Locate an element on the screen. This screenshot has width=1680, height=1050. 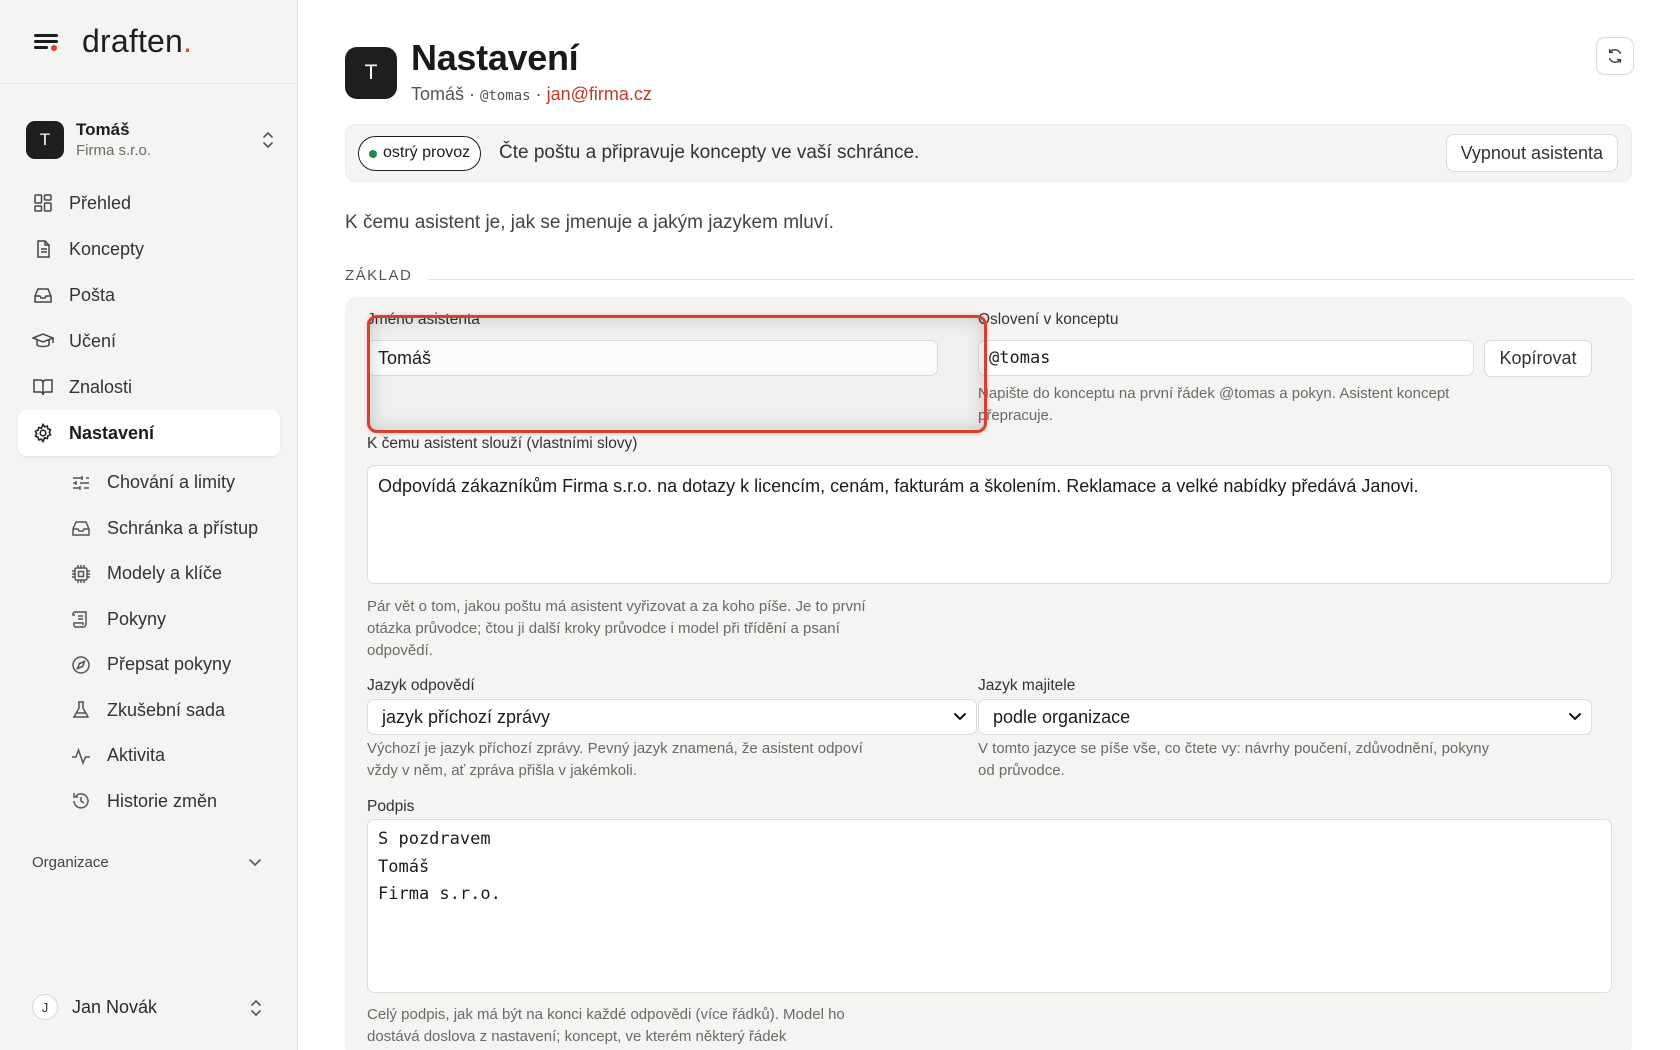
user-avatar: J is located at coordinates (45, 1007).